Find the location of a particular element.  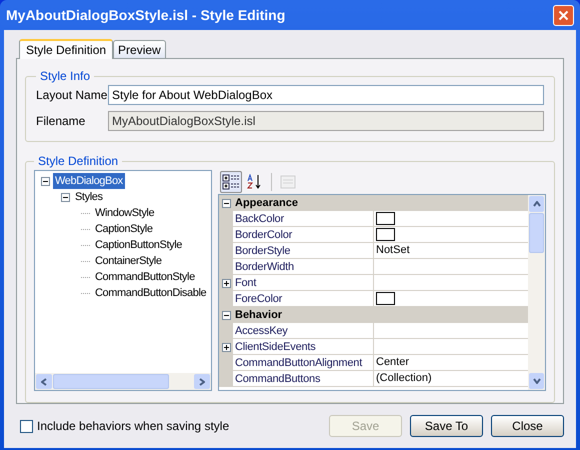

close-icon is located at coordinates (563, 15).